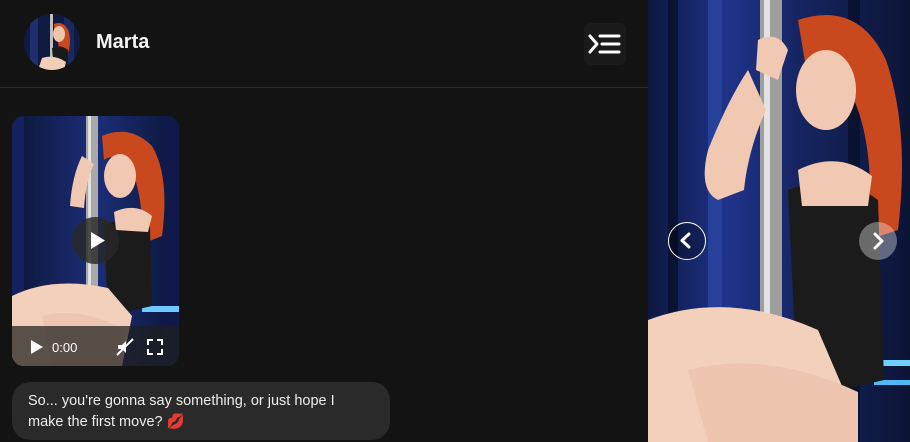 The height and width of the screenshot is (442, 910). I want to click on fullscreen-button, so click(155, 347).